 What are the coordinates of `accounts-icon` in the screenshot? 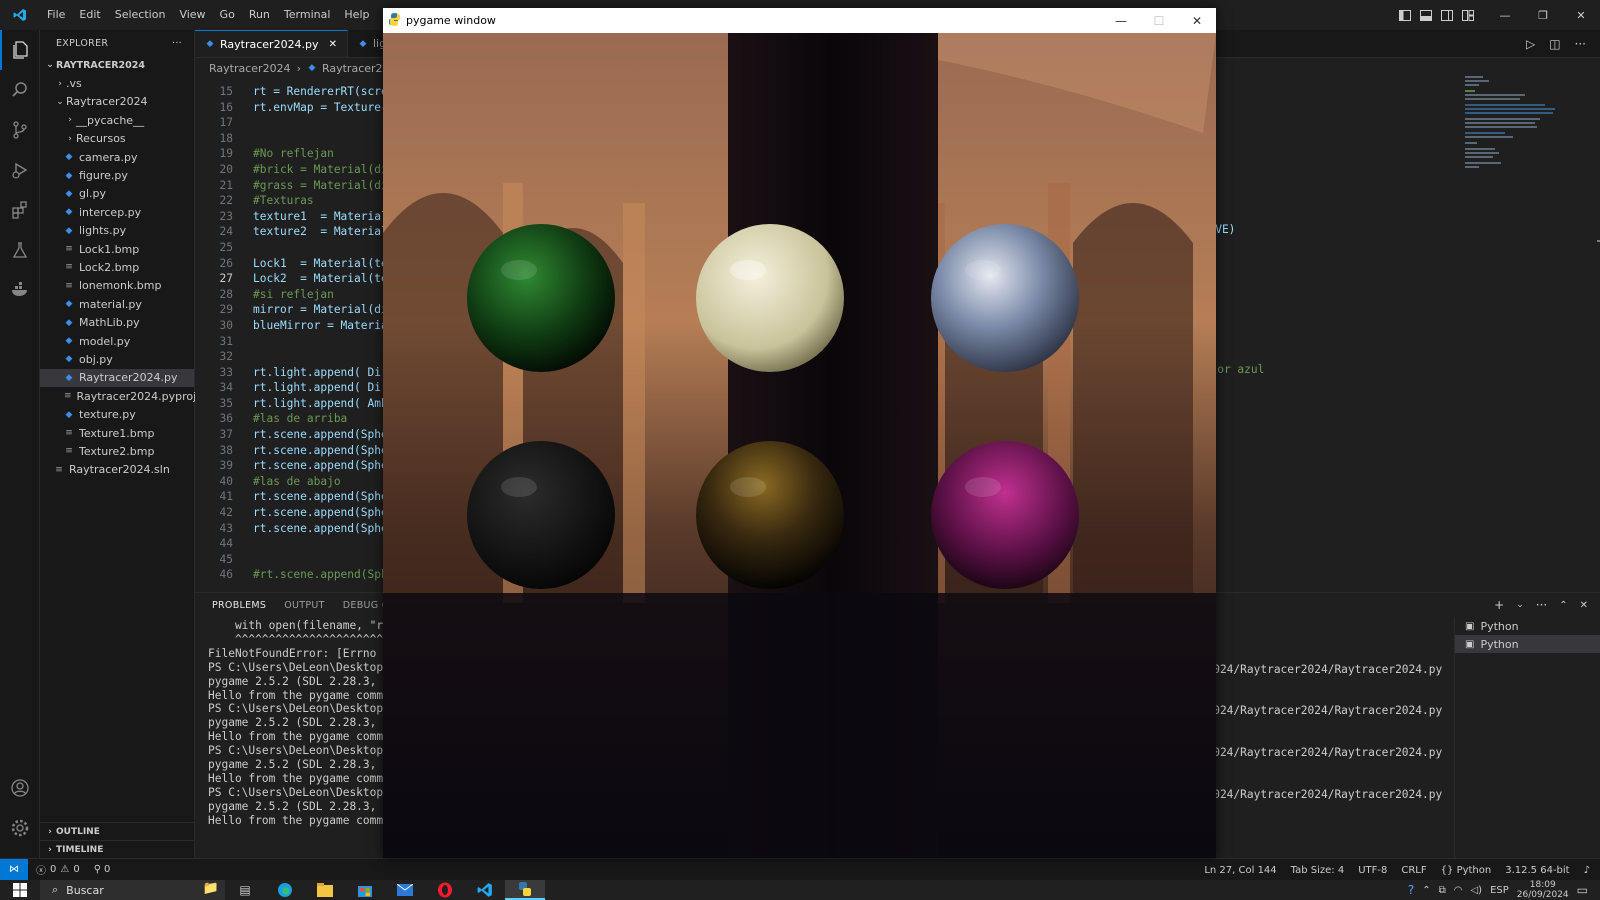 It's located at (20, 788).